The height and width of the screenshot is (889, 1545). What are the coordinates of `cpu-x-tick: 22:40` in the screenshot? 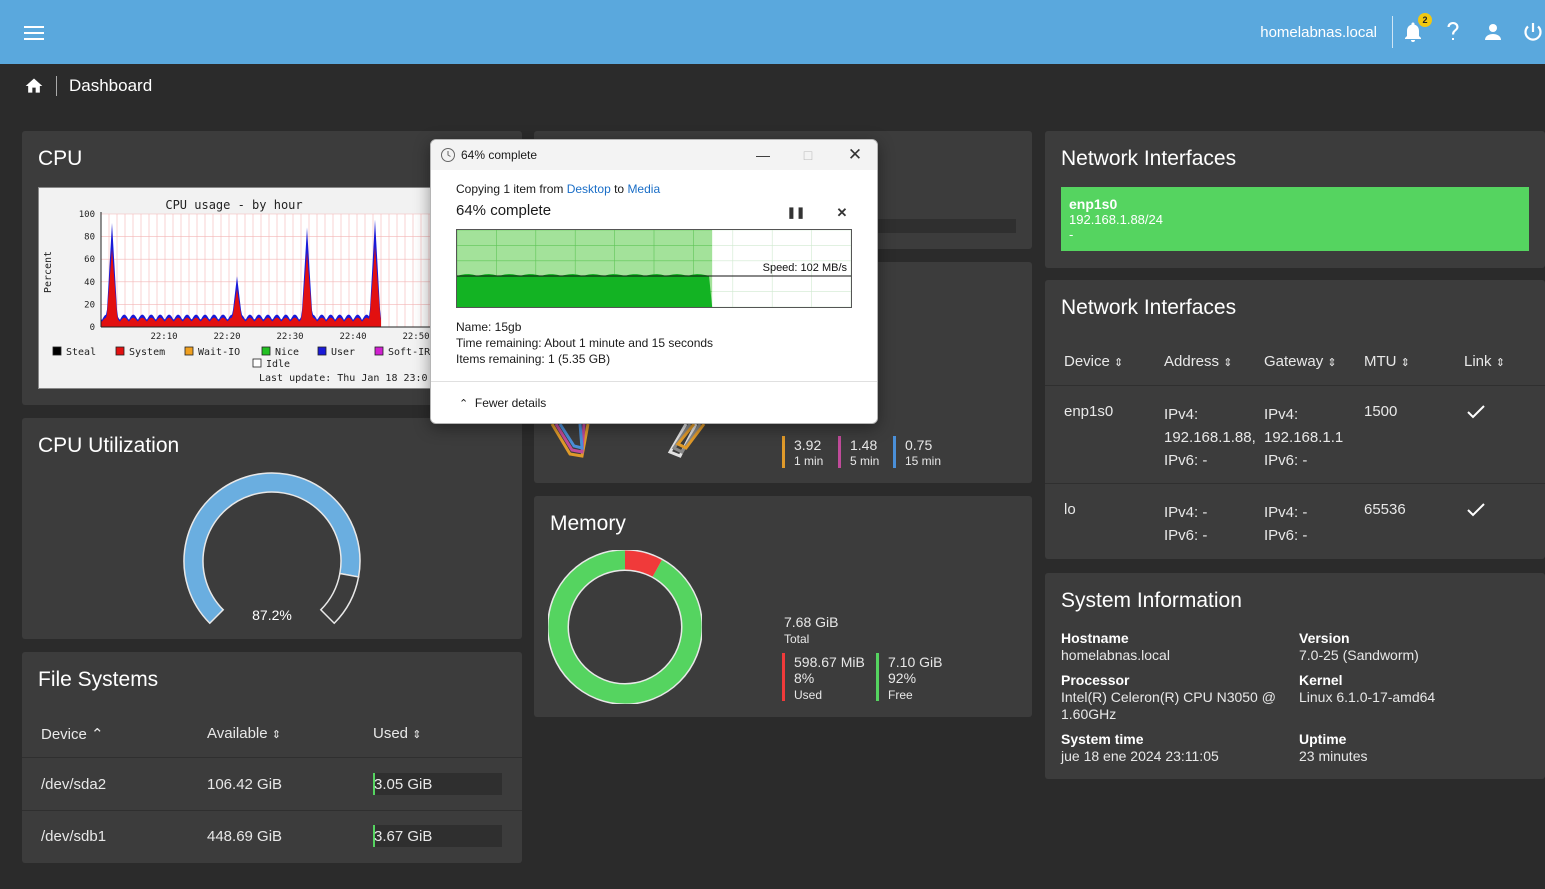 It's located at (352, 337).